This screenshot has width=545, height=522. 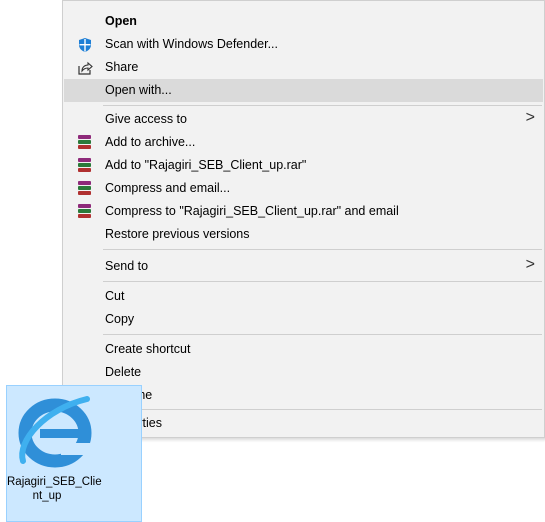 What do you see at coordinates (206, 165) in the screenshot?
I see `menu-item-add-to-rar-label: Add to "Rajagiri_SEB_Client_up.rar"` at bounding box center [206, 165].